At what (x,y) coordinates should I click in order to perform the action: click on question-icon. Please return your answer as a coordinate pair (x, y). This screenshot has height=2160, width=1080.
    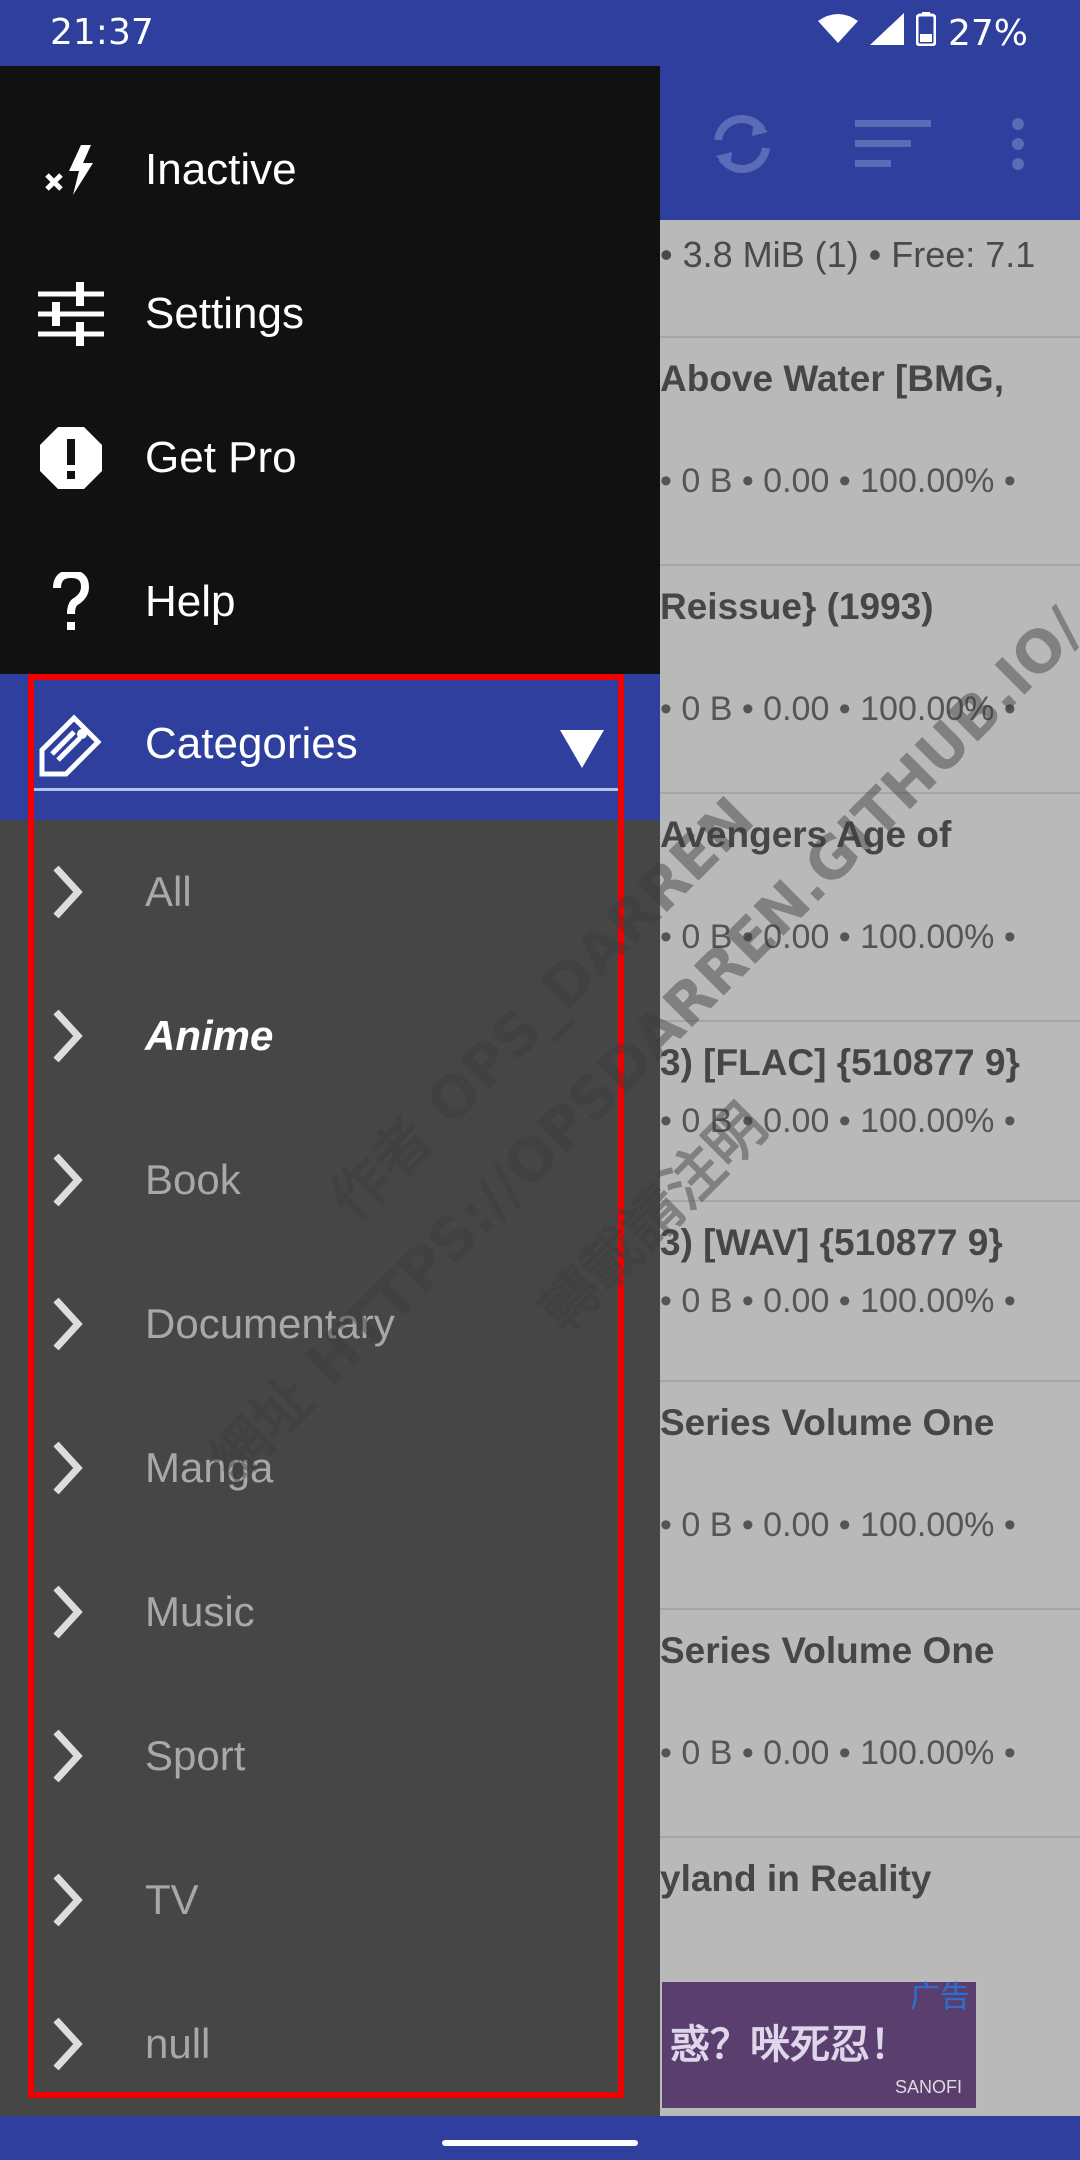
    Looking at the image, I should click on (71, 602).